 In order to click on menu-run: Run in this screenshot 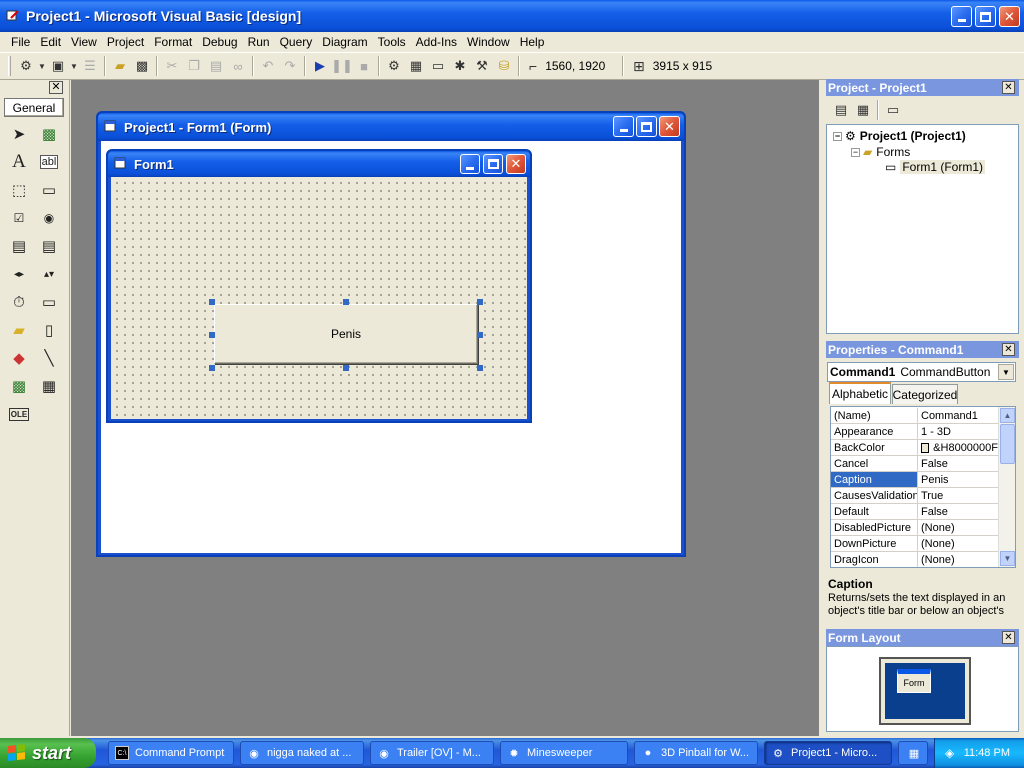, I will do `click(259, 42)`.